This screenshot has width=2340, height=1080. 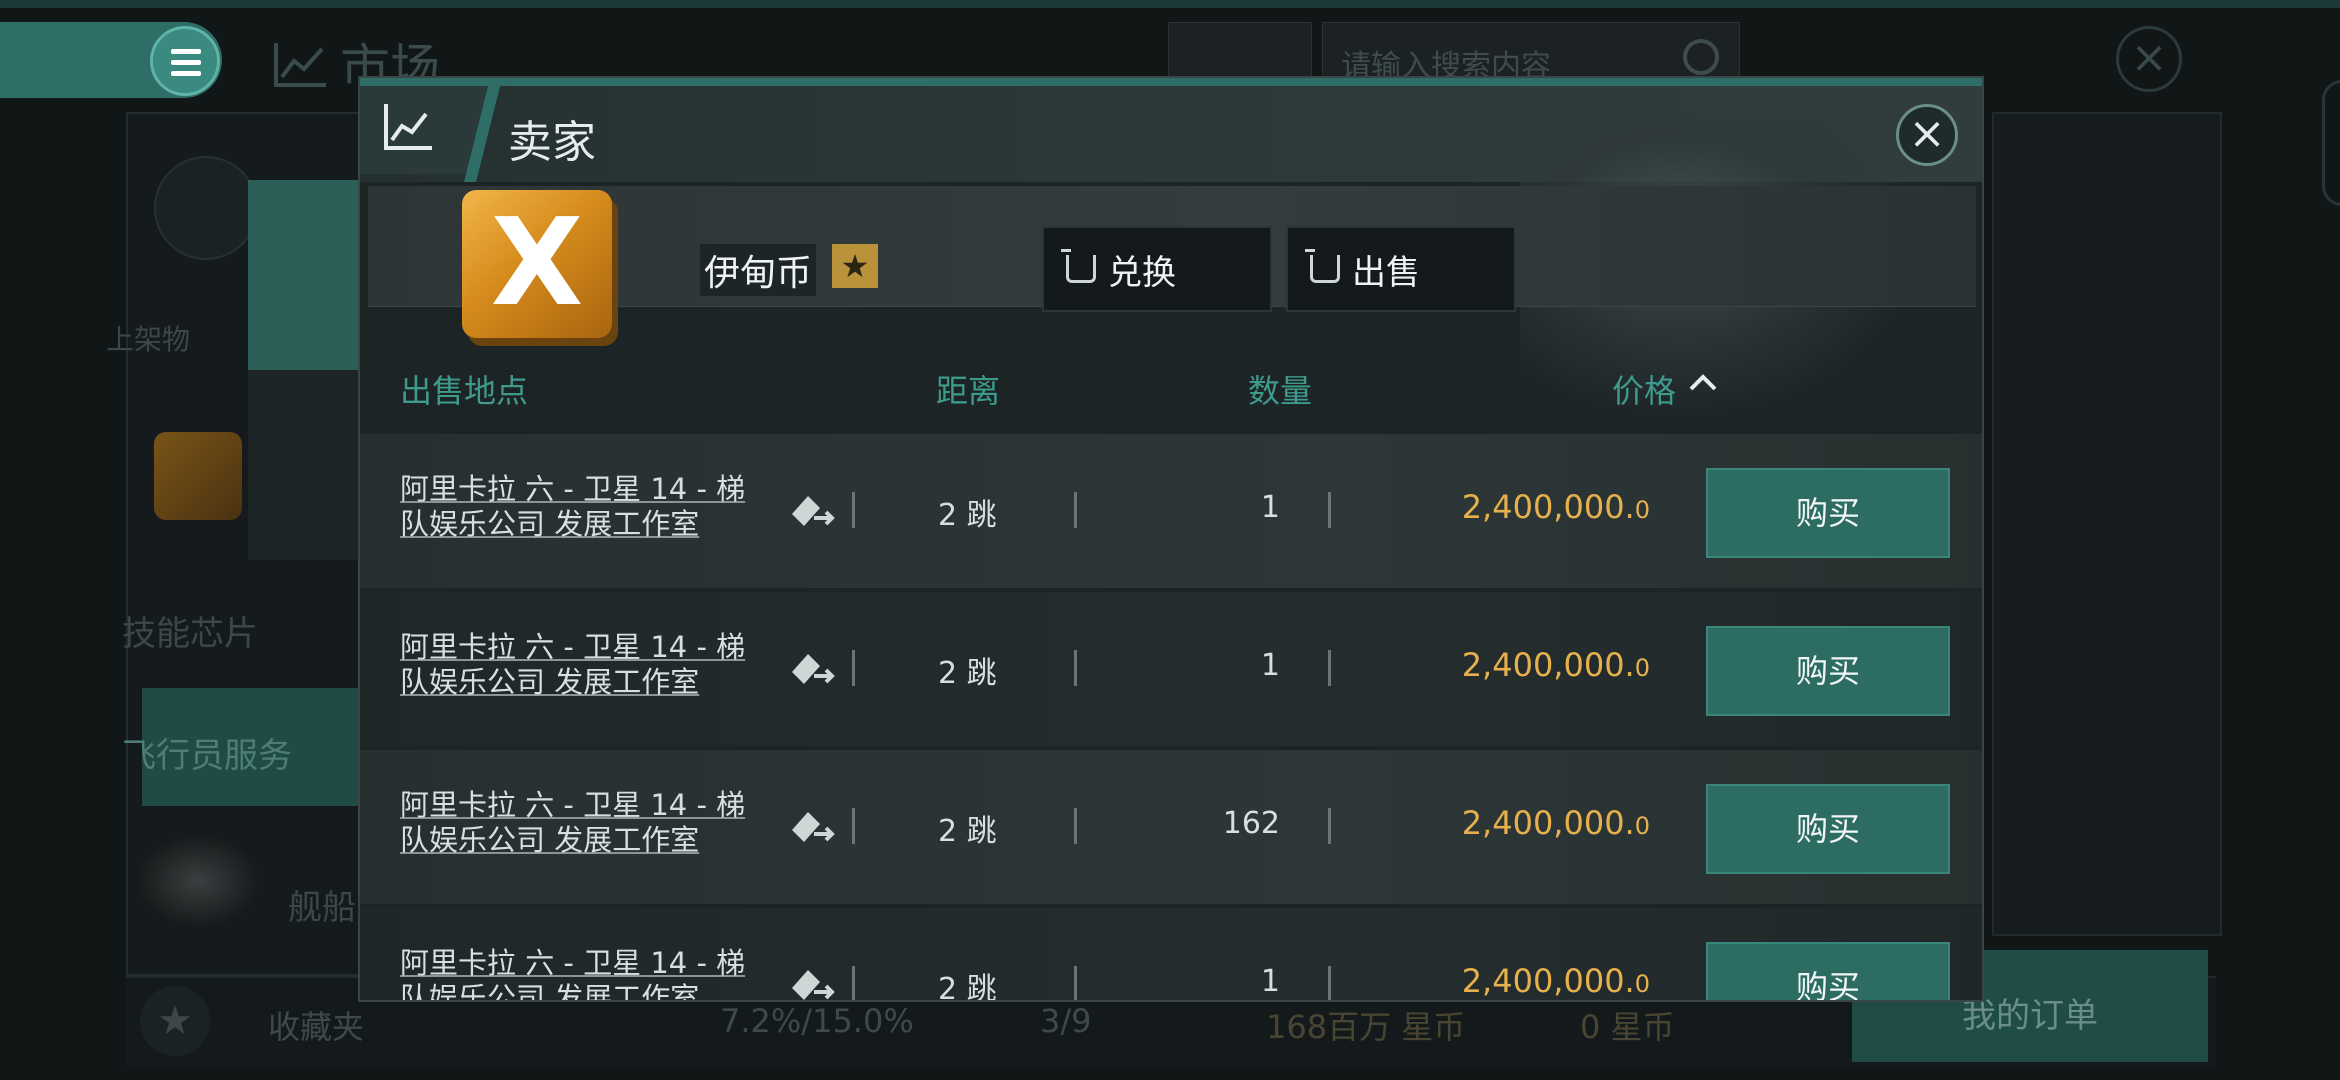 I want to click on coin-letter: X, so click(x=537, y=263).